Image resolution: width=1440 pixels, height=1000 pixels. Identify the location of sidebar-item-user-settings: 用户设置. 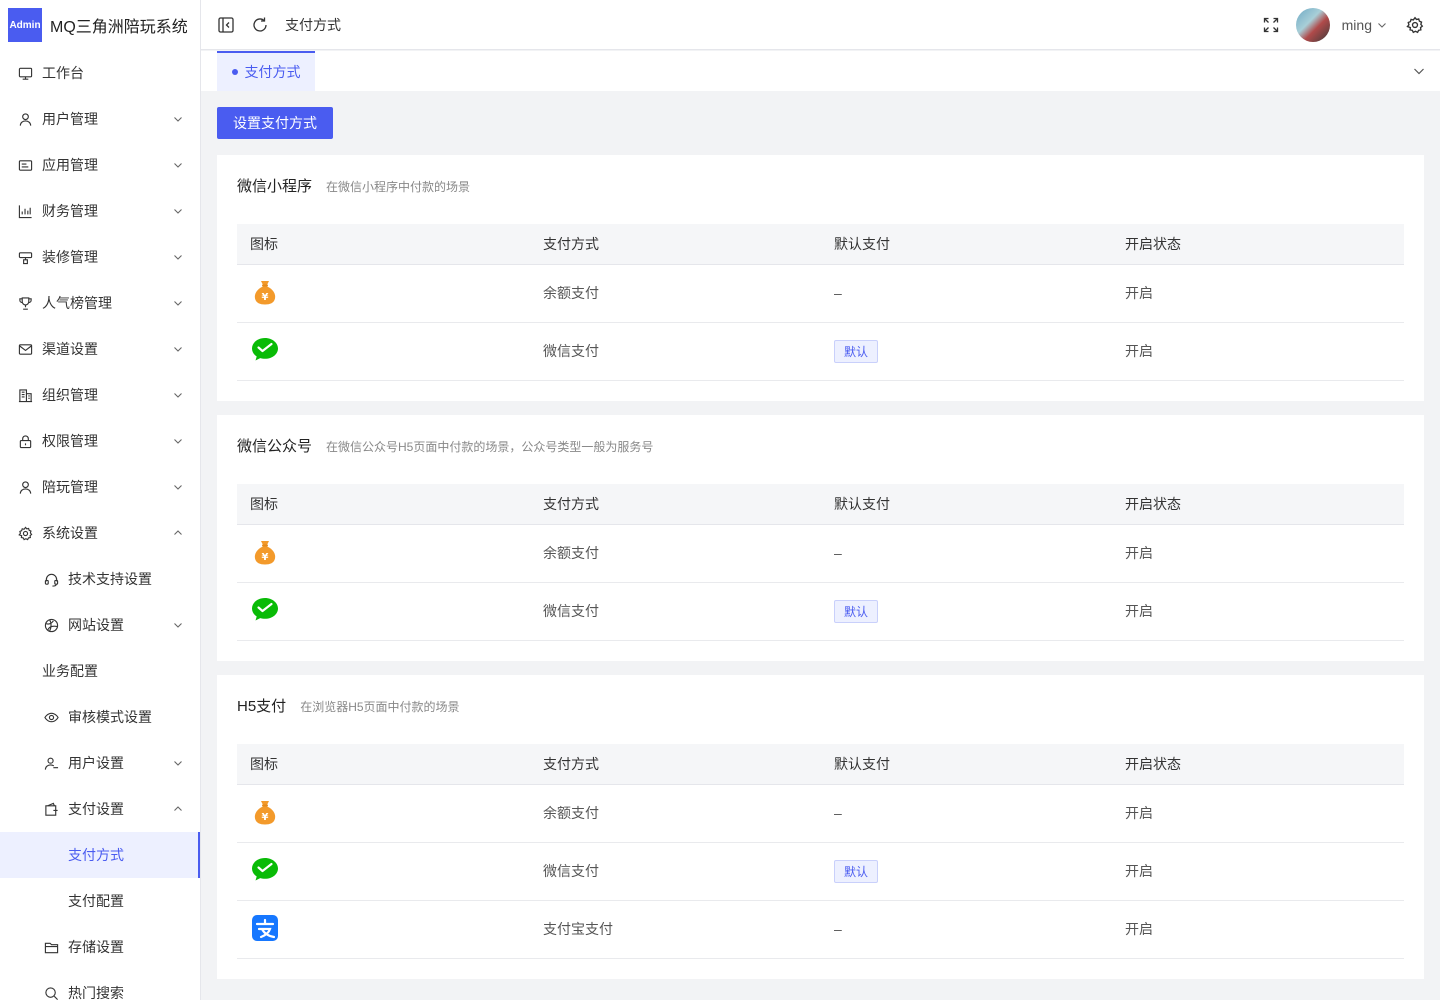
(100, 763).